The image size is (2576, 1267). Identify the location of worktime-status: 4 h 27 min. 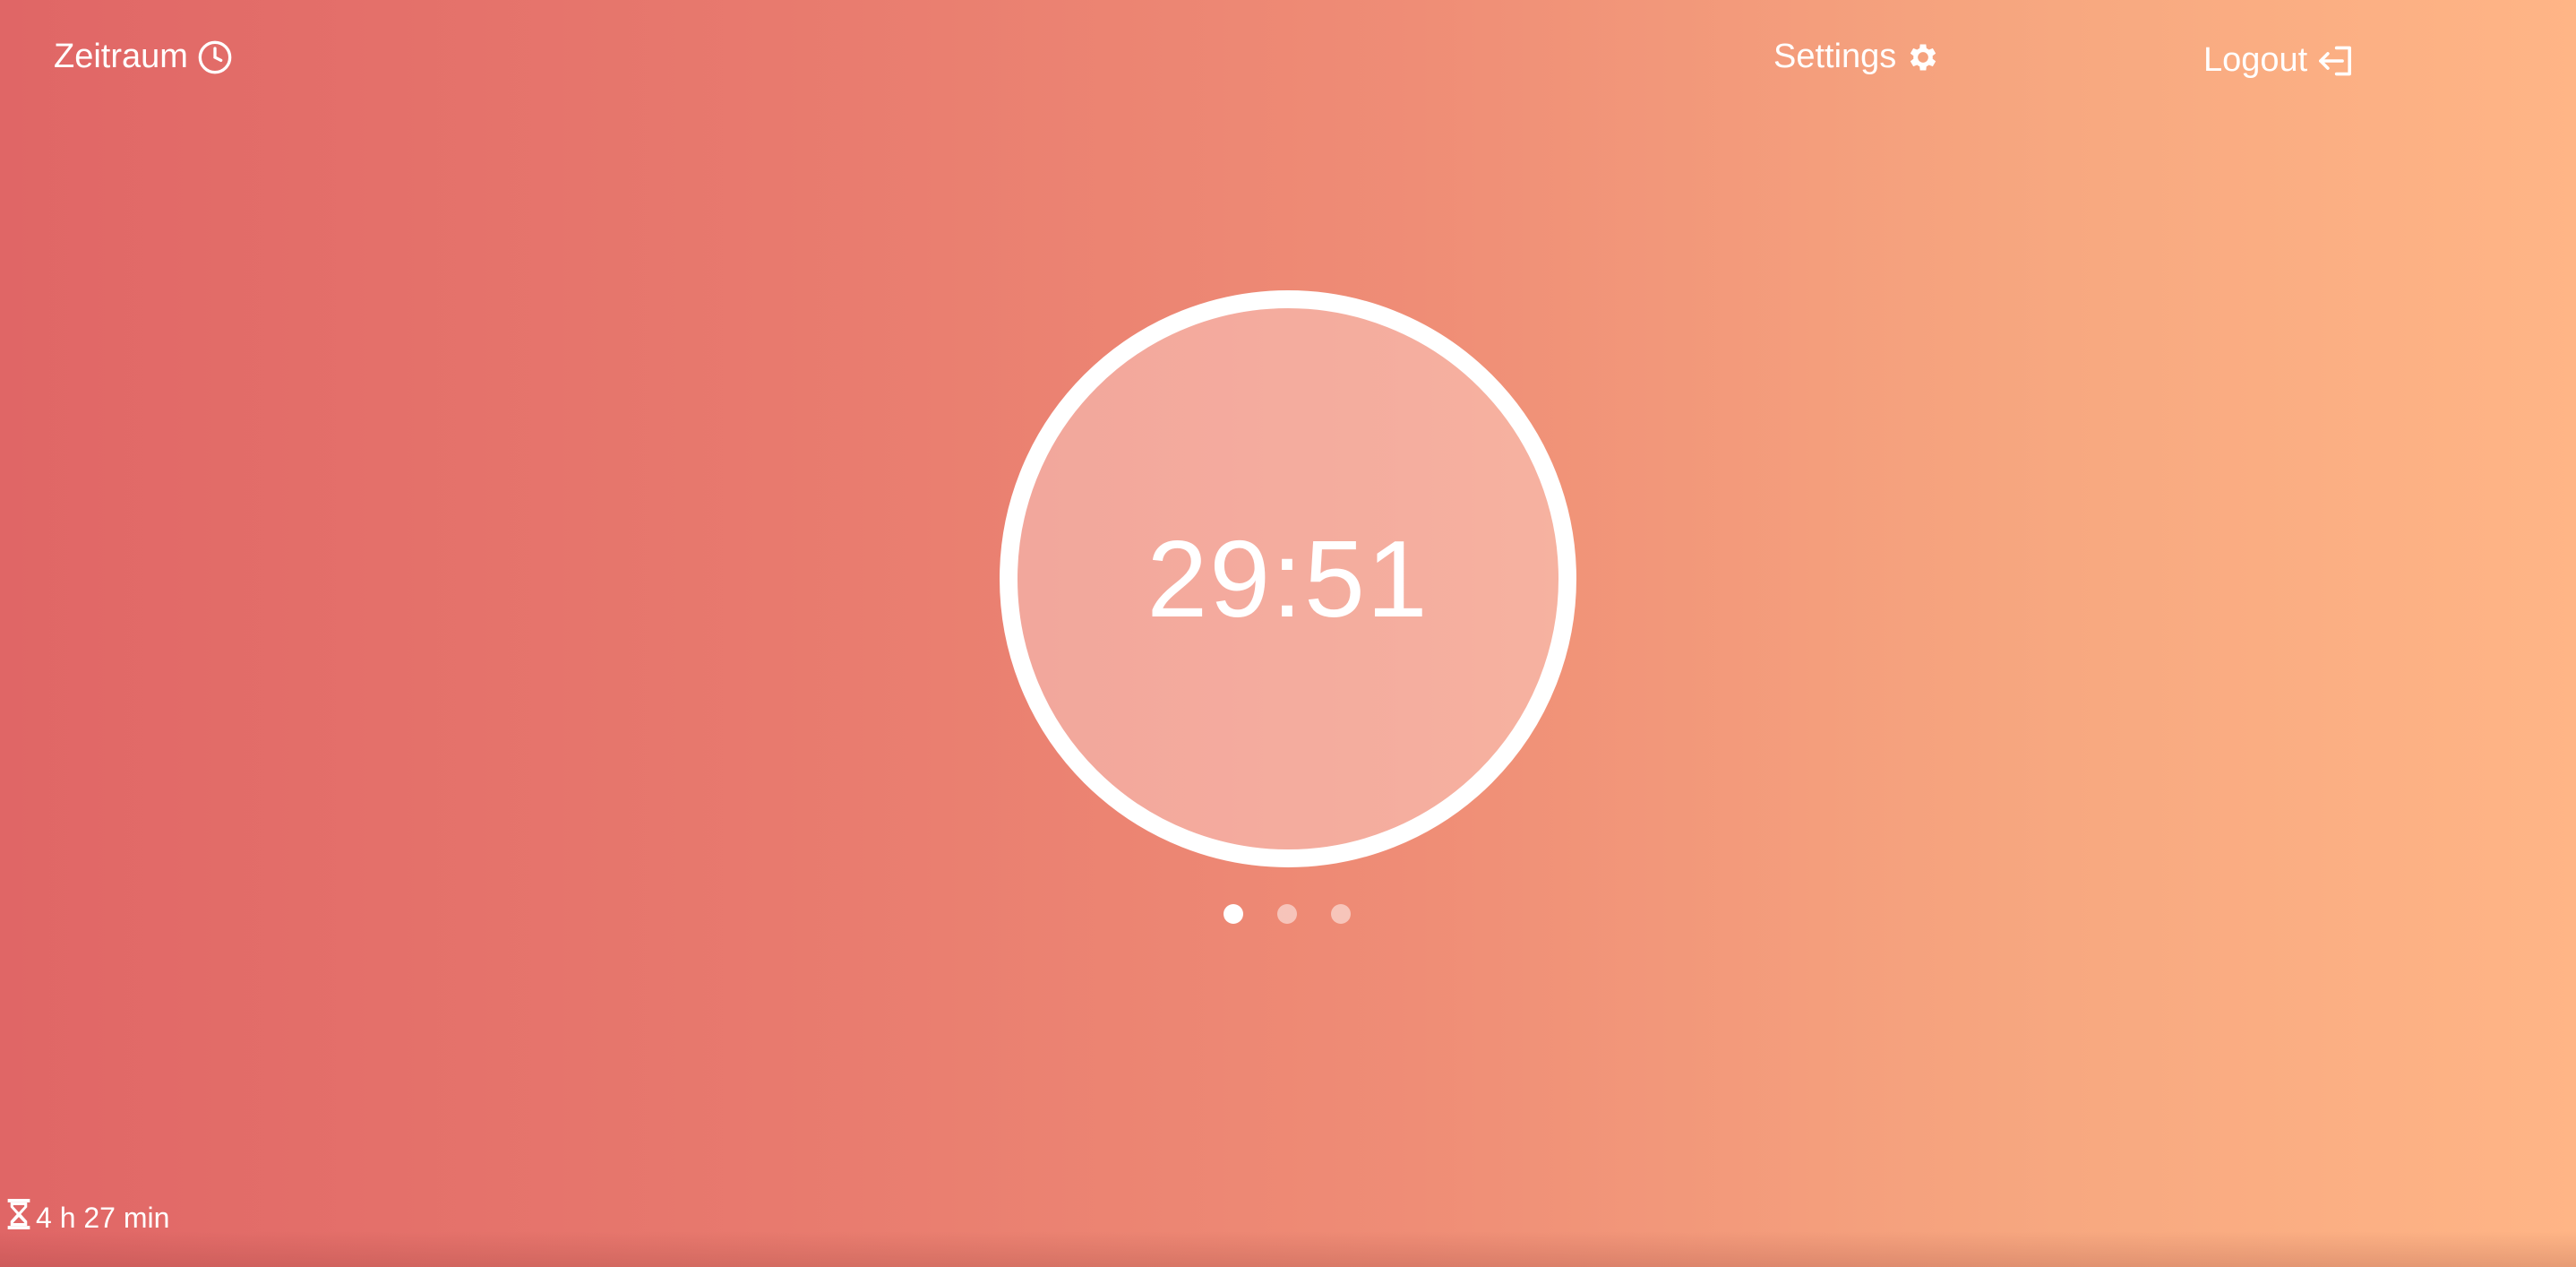
(88, 1218).